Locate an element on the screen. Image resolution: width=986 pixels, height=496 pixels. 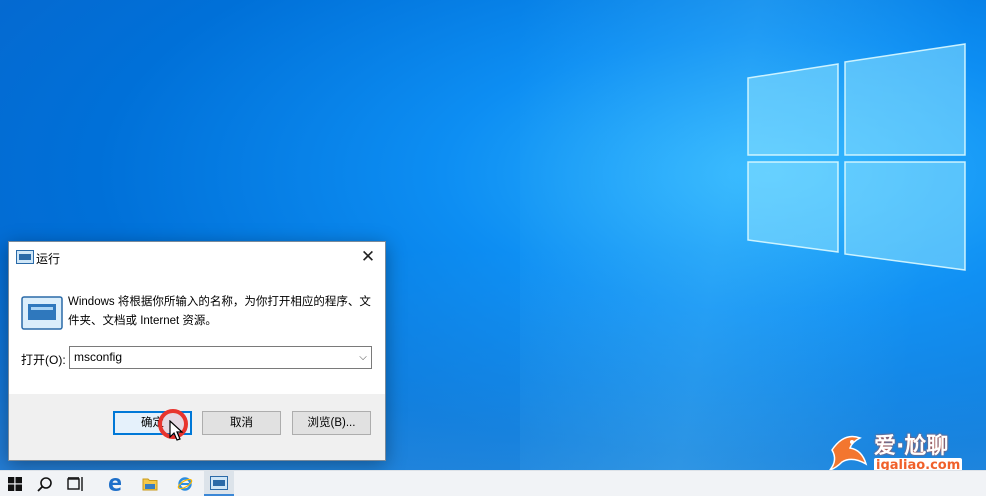
file-explorer-icon is located at coordinates (150, 484).